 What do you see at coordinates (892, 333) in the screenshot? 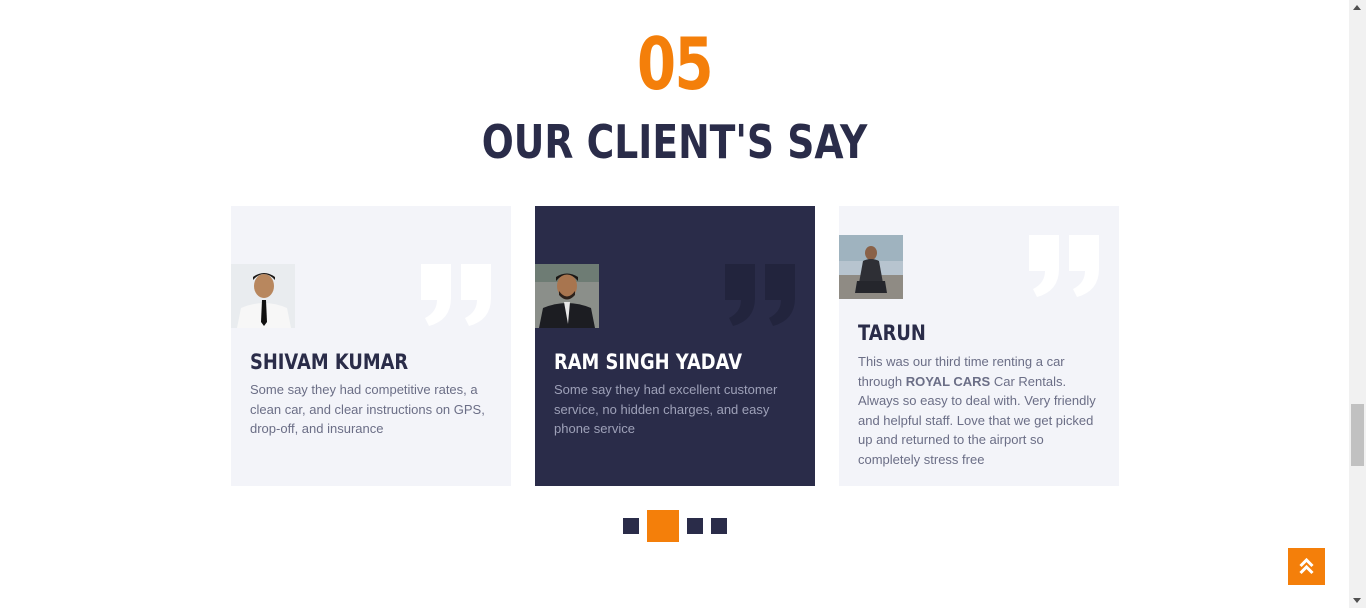
I see `client-name: TARUN` at bounding box center [892, 333].